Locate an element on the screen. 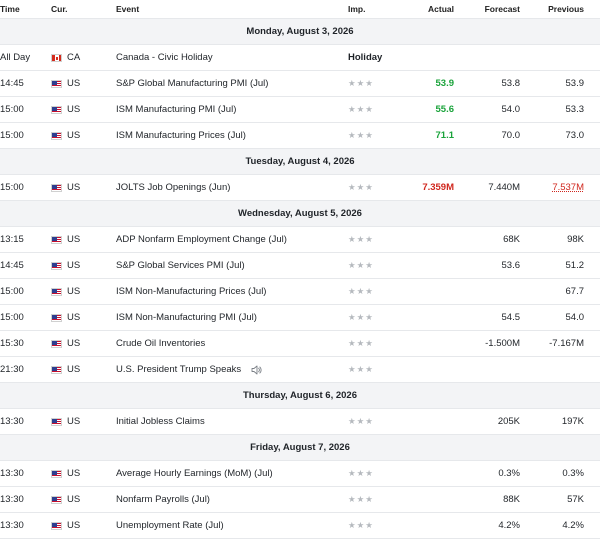  column-header-previous: Previous is located at coordinates (556, 9).